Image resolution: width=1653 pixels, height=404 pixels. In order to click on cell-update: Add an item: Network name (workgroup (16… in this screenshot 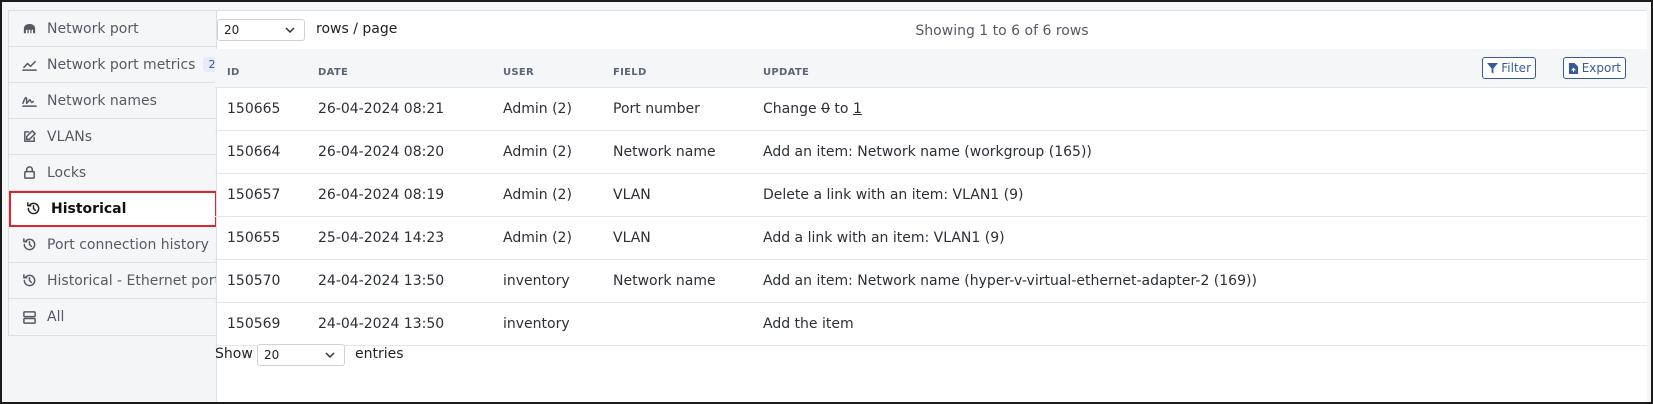, I will do `click(927, 152)`.